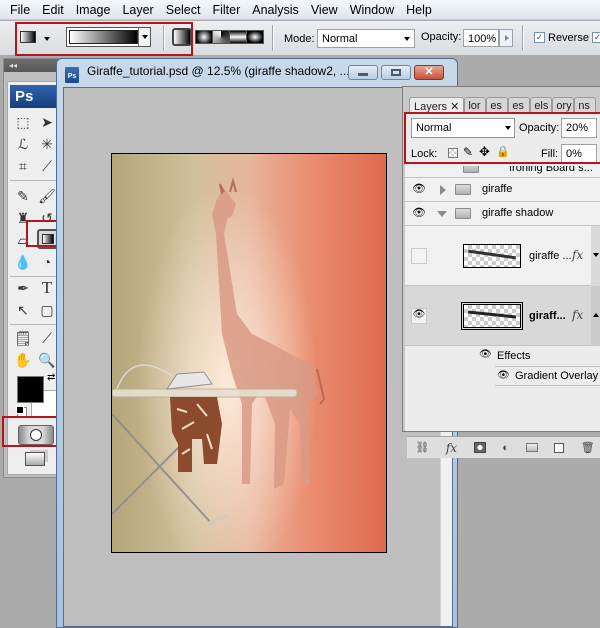 The image size is (600, 628). I want to click on foreground-color-swatch, so click(30, 389).